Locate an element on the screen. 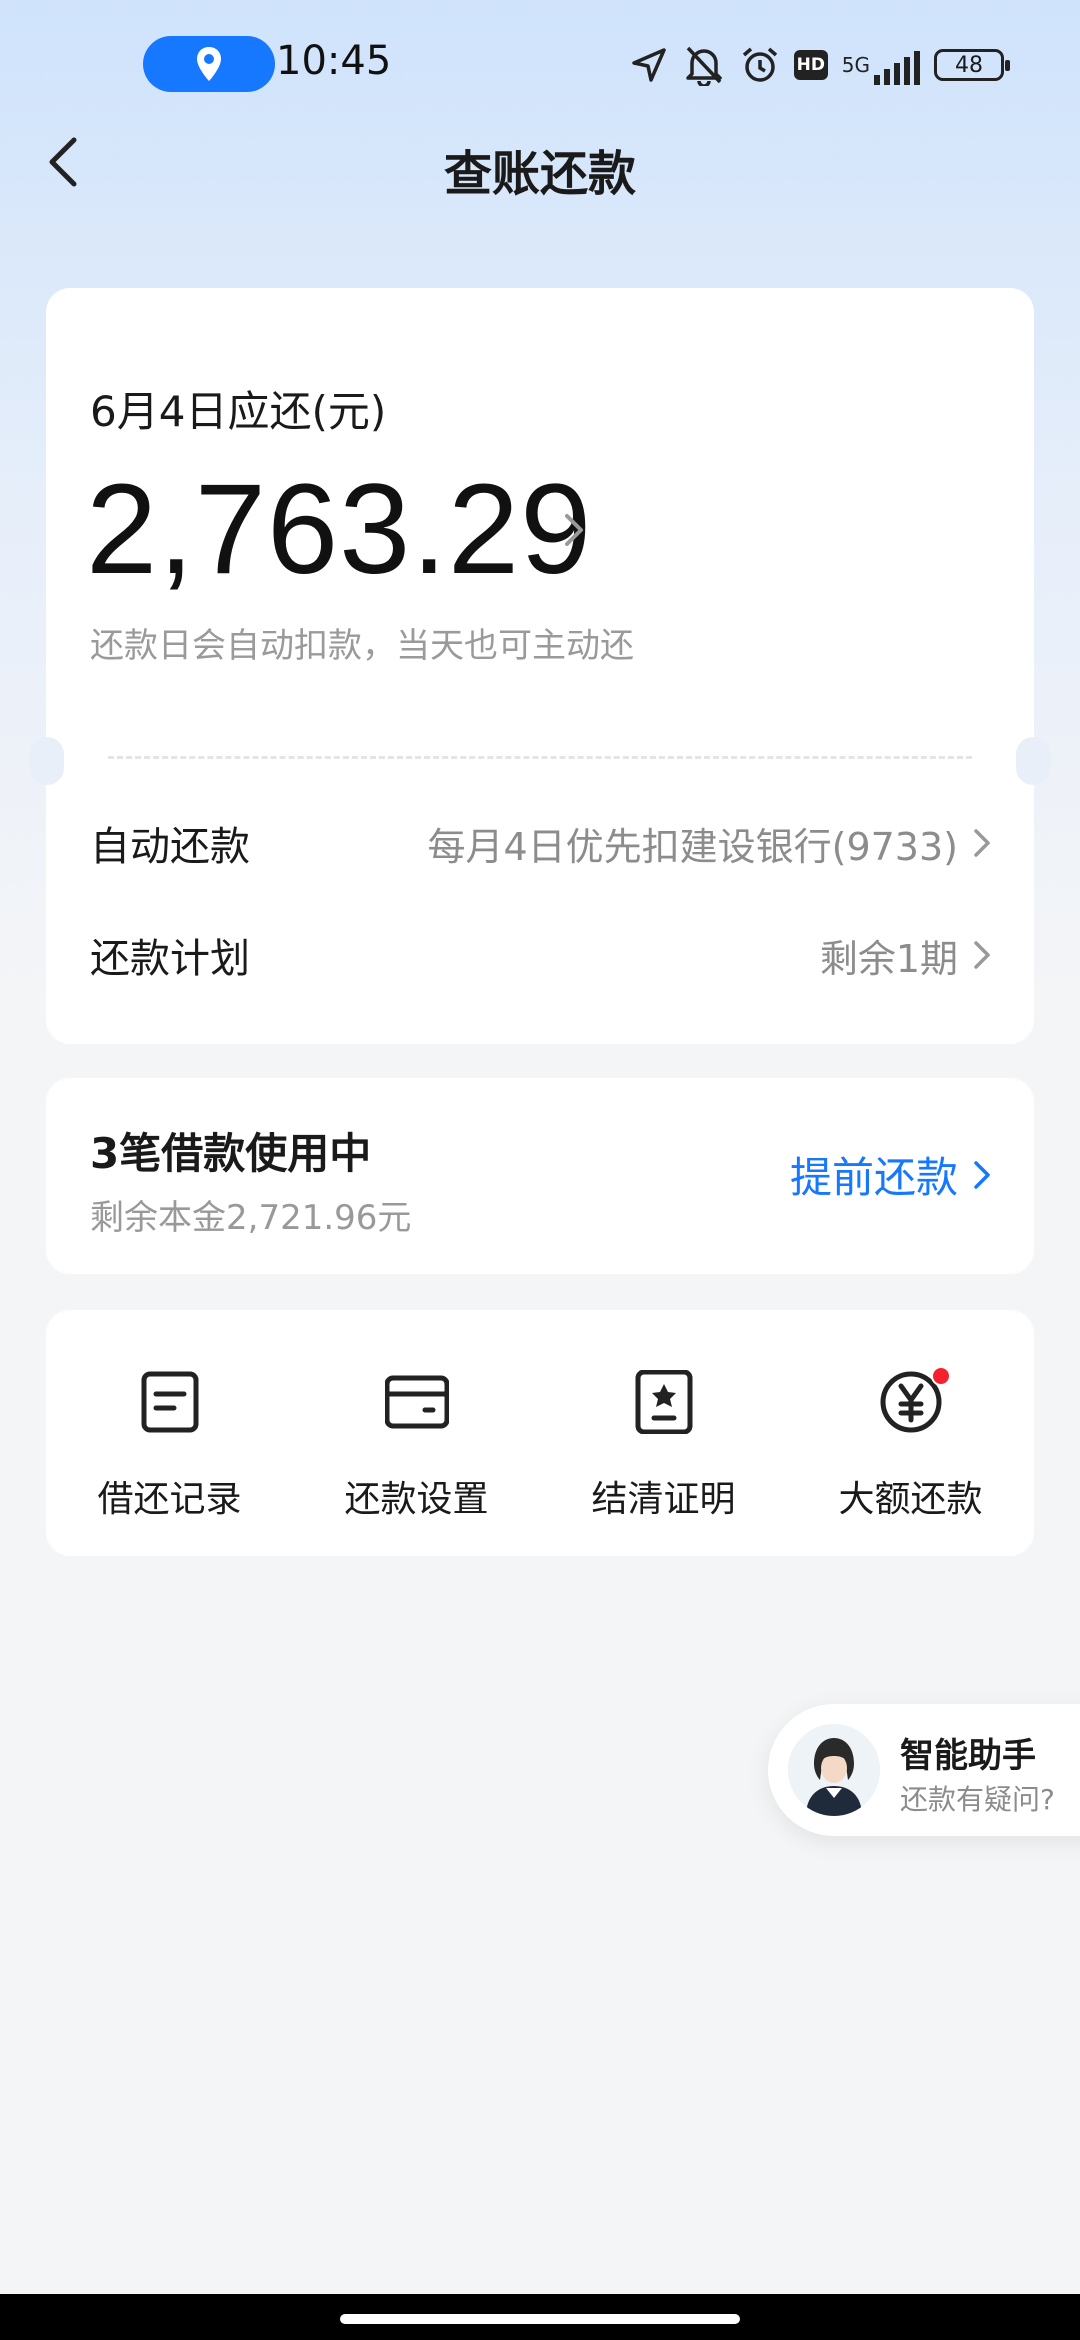  card-notch-left is located at coordinates (47, 761).